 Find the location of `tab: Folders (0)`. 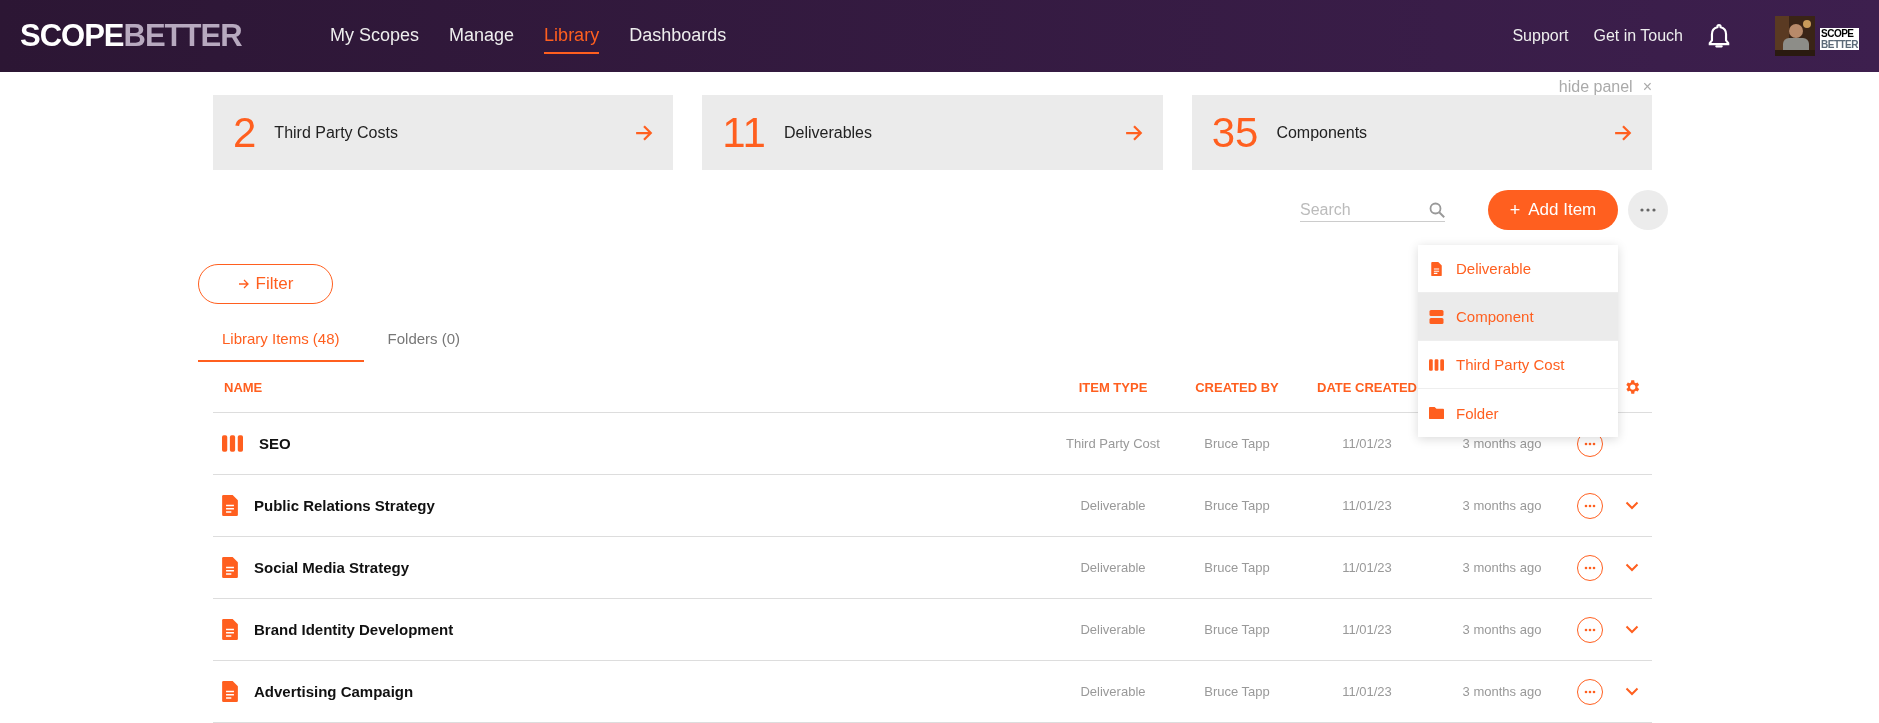

tab: Folders (0) is located at coordinates (424, 341).